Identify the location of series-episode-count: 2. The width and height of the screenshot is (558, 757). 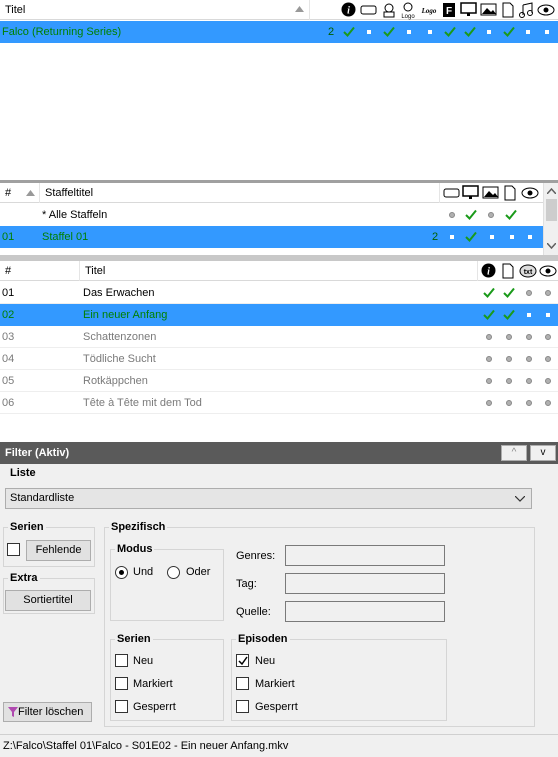
(331, 32).